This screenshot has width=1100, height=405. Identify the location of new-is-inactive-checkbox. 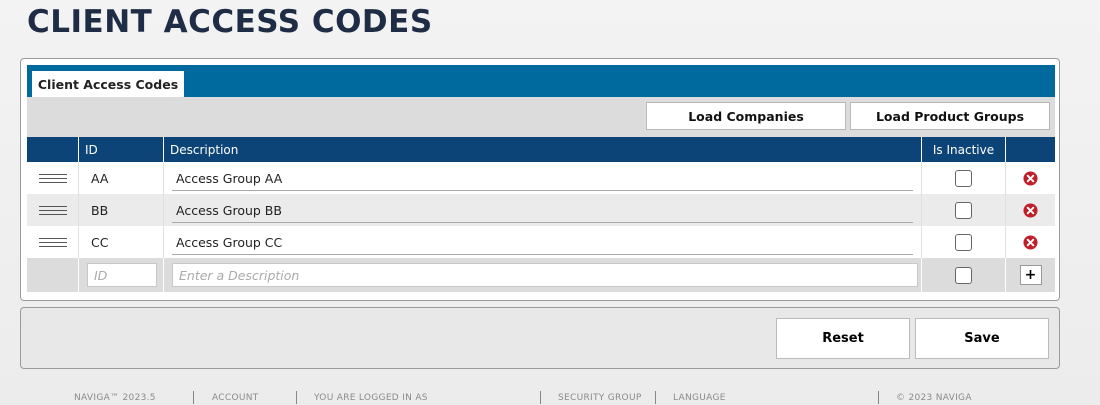
(963, 275).